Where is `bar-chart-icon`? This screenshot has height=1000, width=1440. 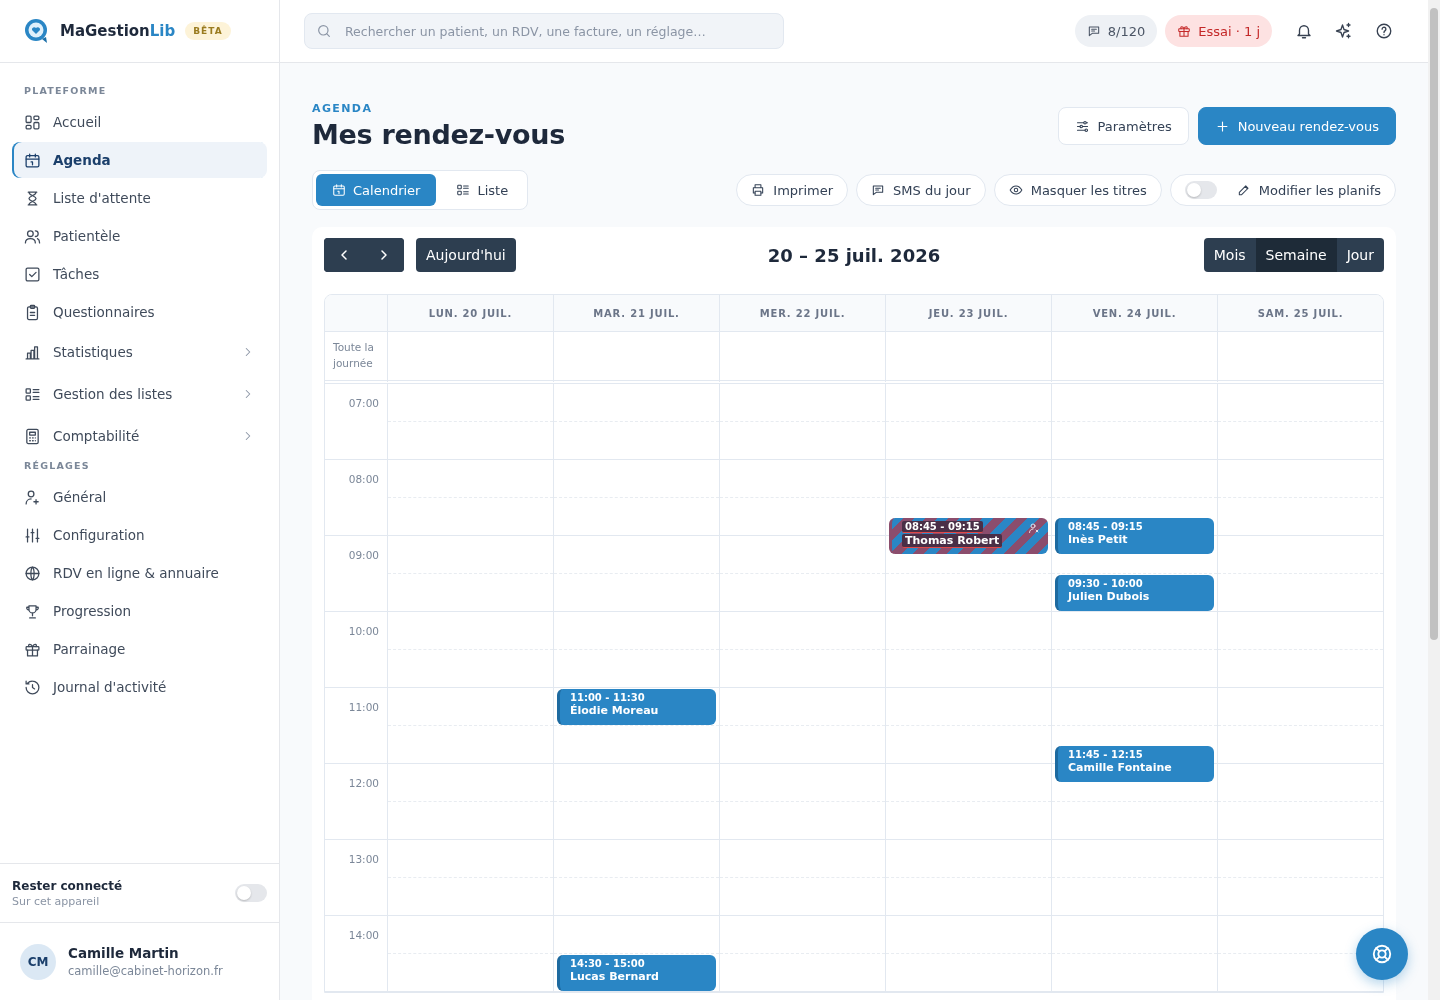
bar-chart-icon is located at coordinates (32, 352).